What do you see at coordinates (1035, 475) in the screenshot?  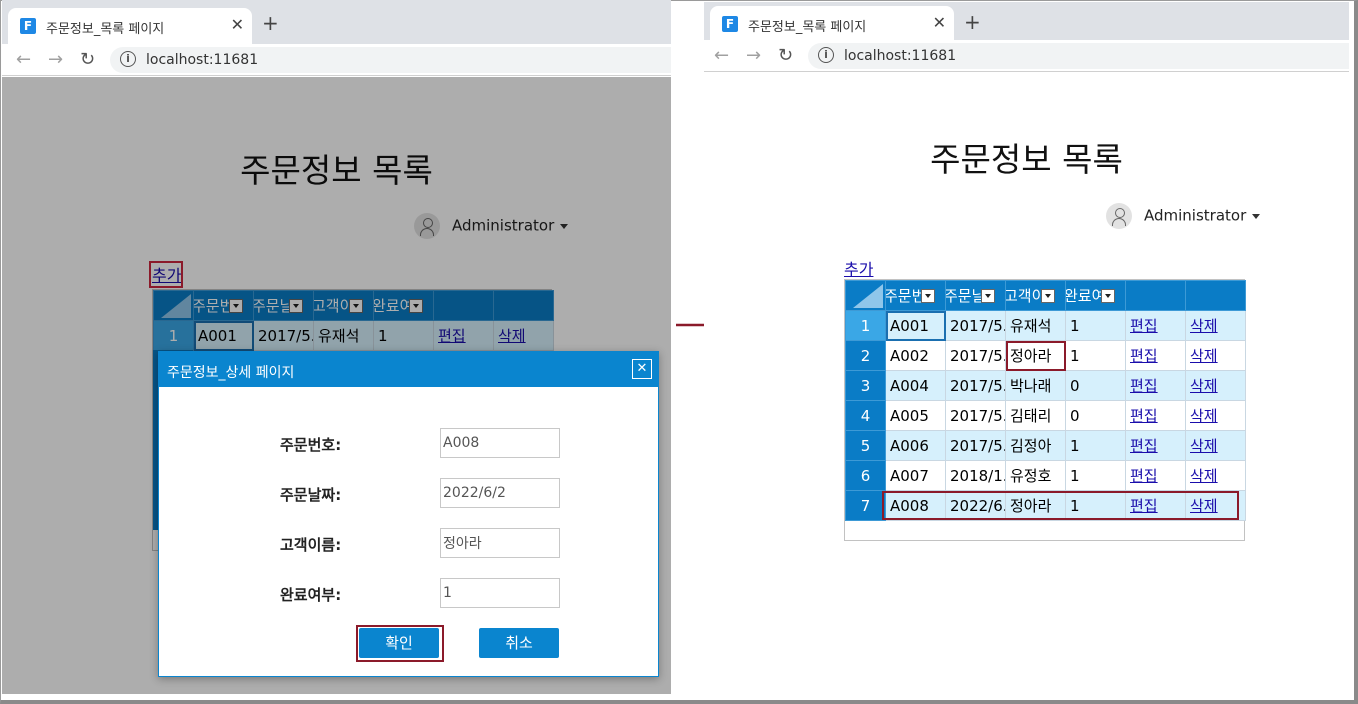 I see `cell-customer: 유정호` at bounding box center [1035, 475].